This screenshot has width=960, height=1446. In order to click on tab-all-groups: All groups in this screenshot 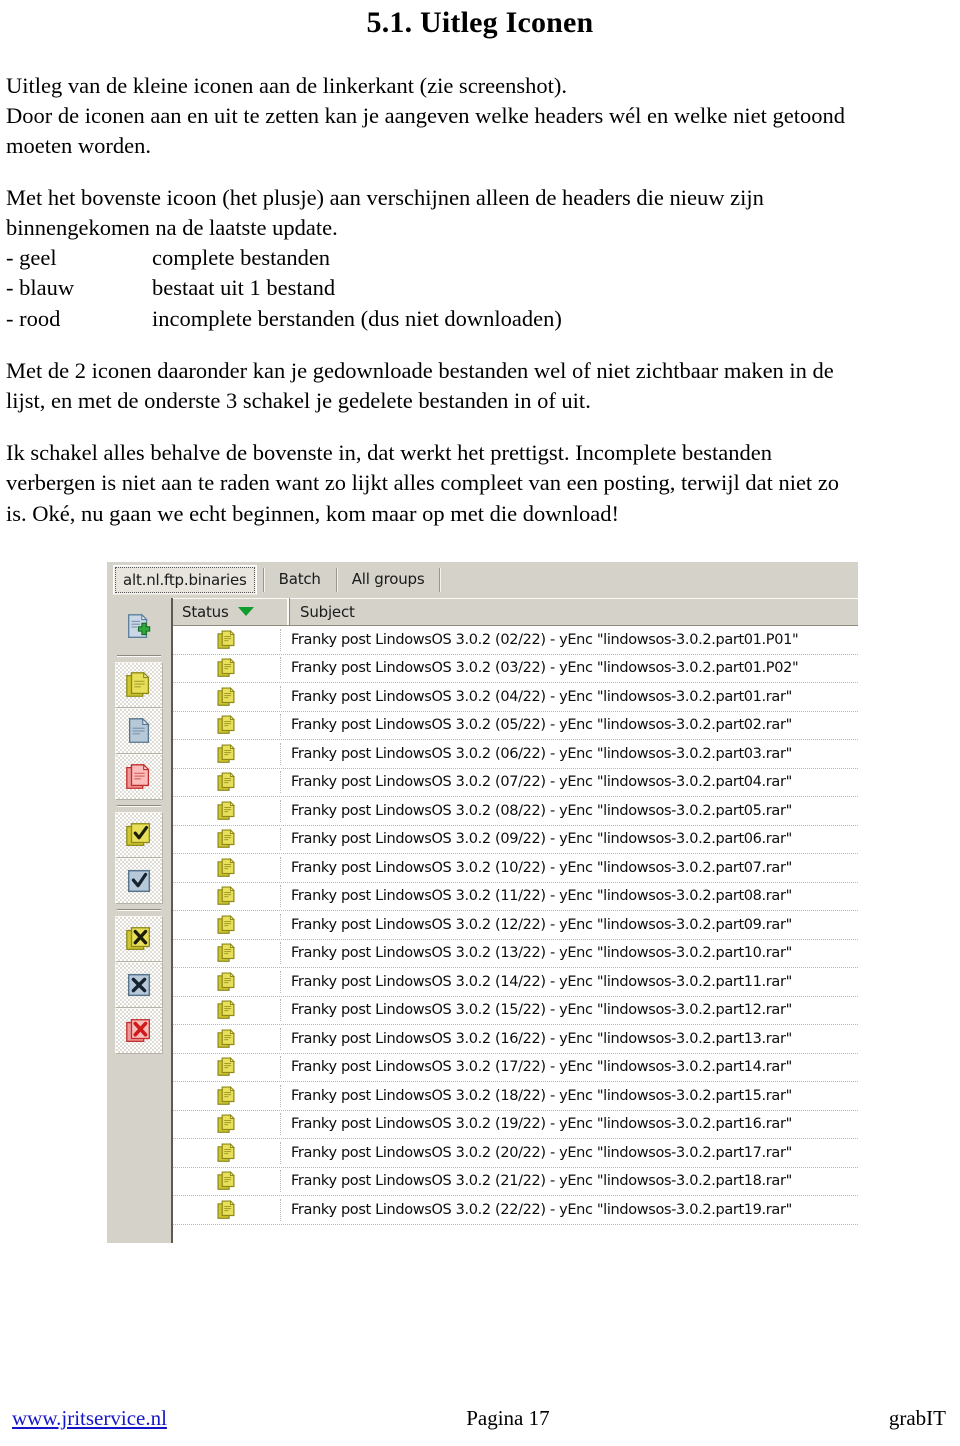, I will do `click(388, 579)`.